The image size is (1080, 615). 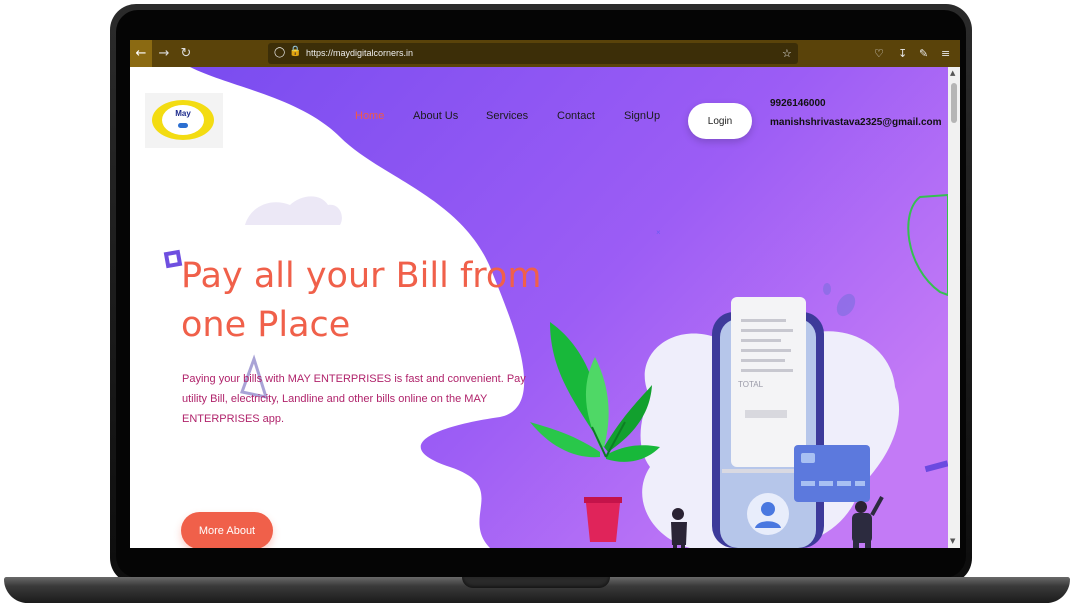 What do you see at coordinates (787, 53) in the screenshot?
I see `star-icon: ☆` at bounding box center [787, 53].